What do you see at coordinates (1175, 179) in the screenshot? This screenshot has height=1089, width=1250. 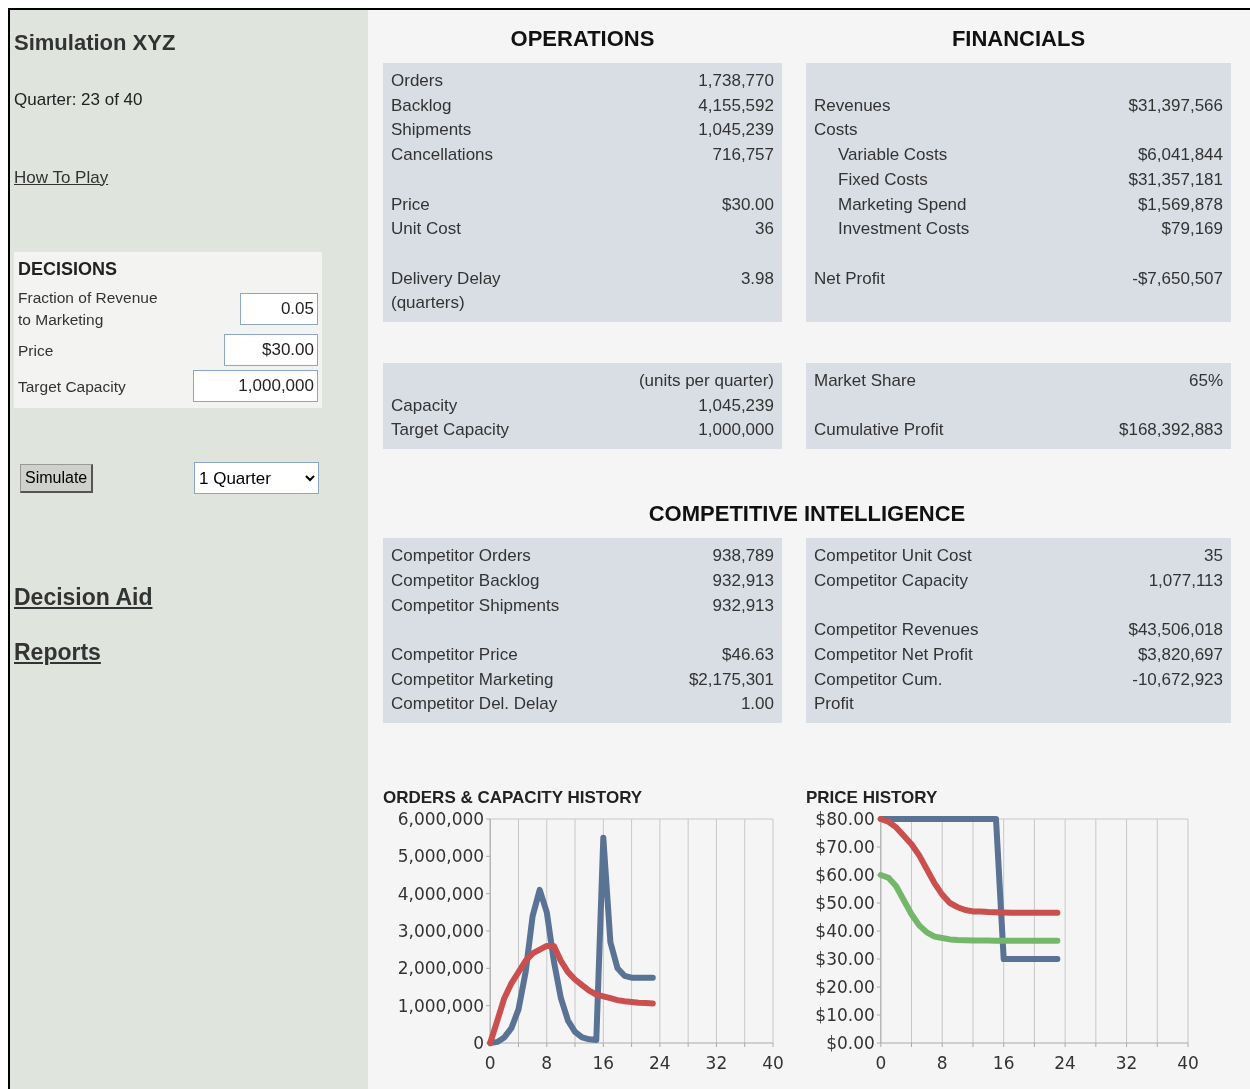 I see `row-value: $31,357,181` at bounding box center [1175, 179].